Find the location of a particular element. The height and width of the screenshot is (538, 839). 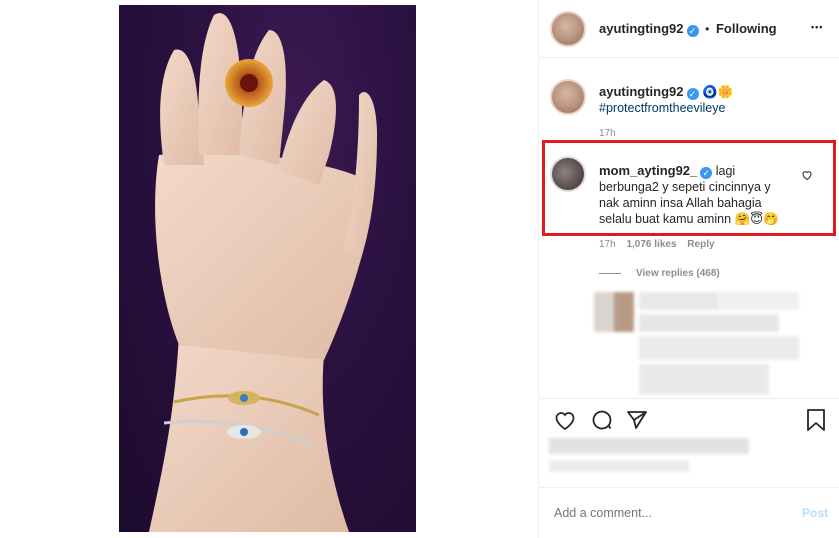

view-replies-button: View replies (468) is located at coordinates (678, 273).